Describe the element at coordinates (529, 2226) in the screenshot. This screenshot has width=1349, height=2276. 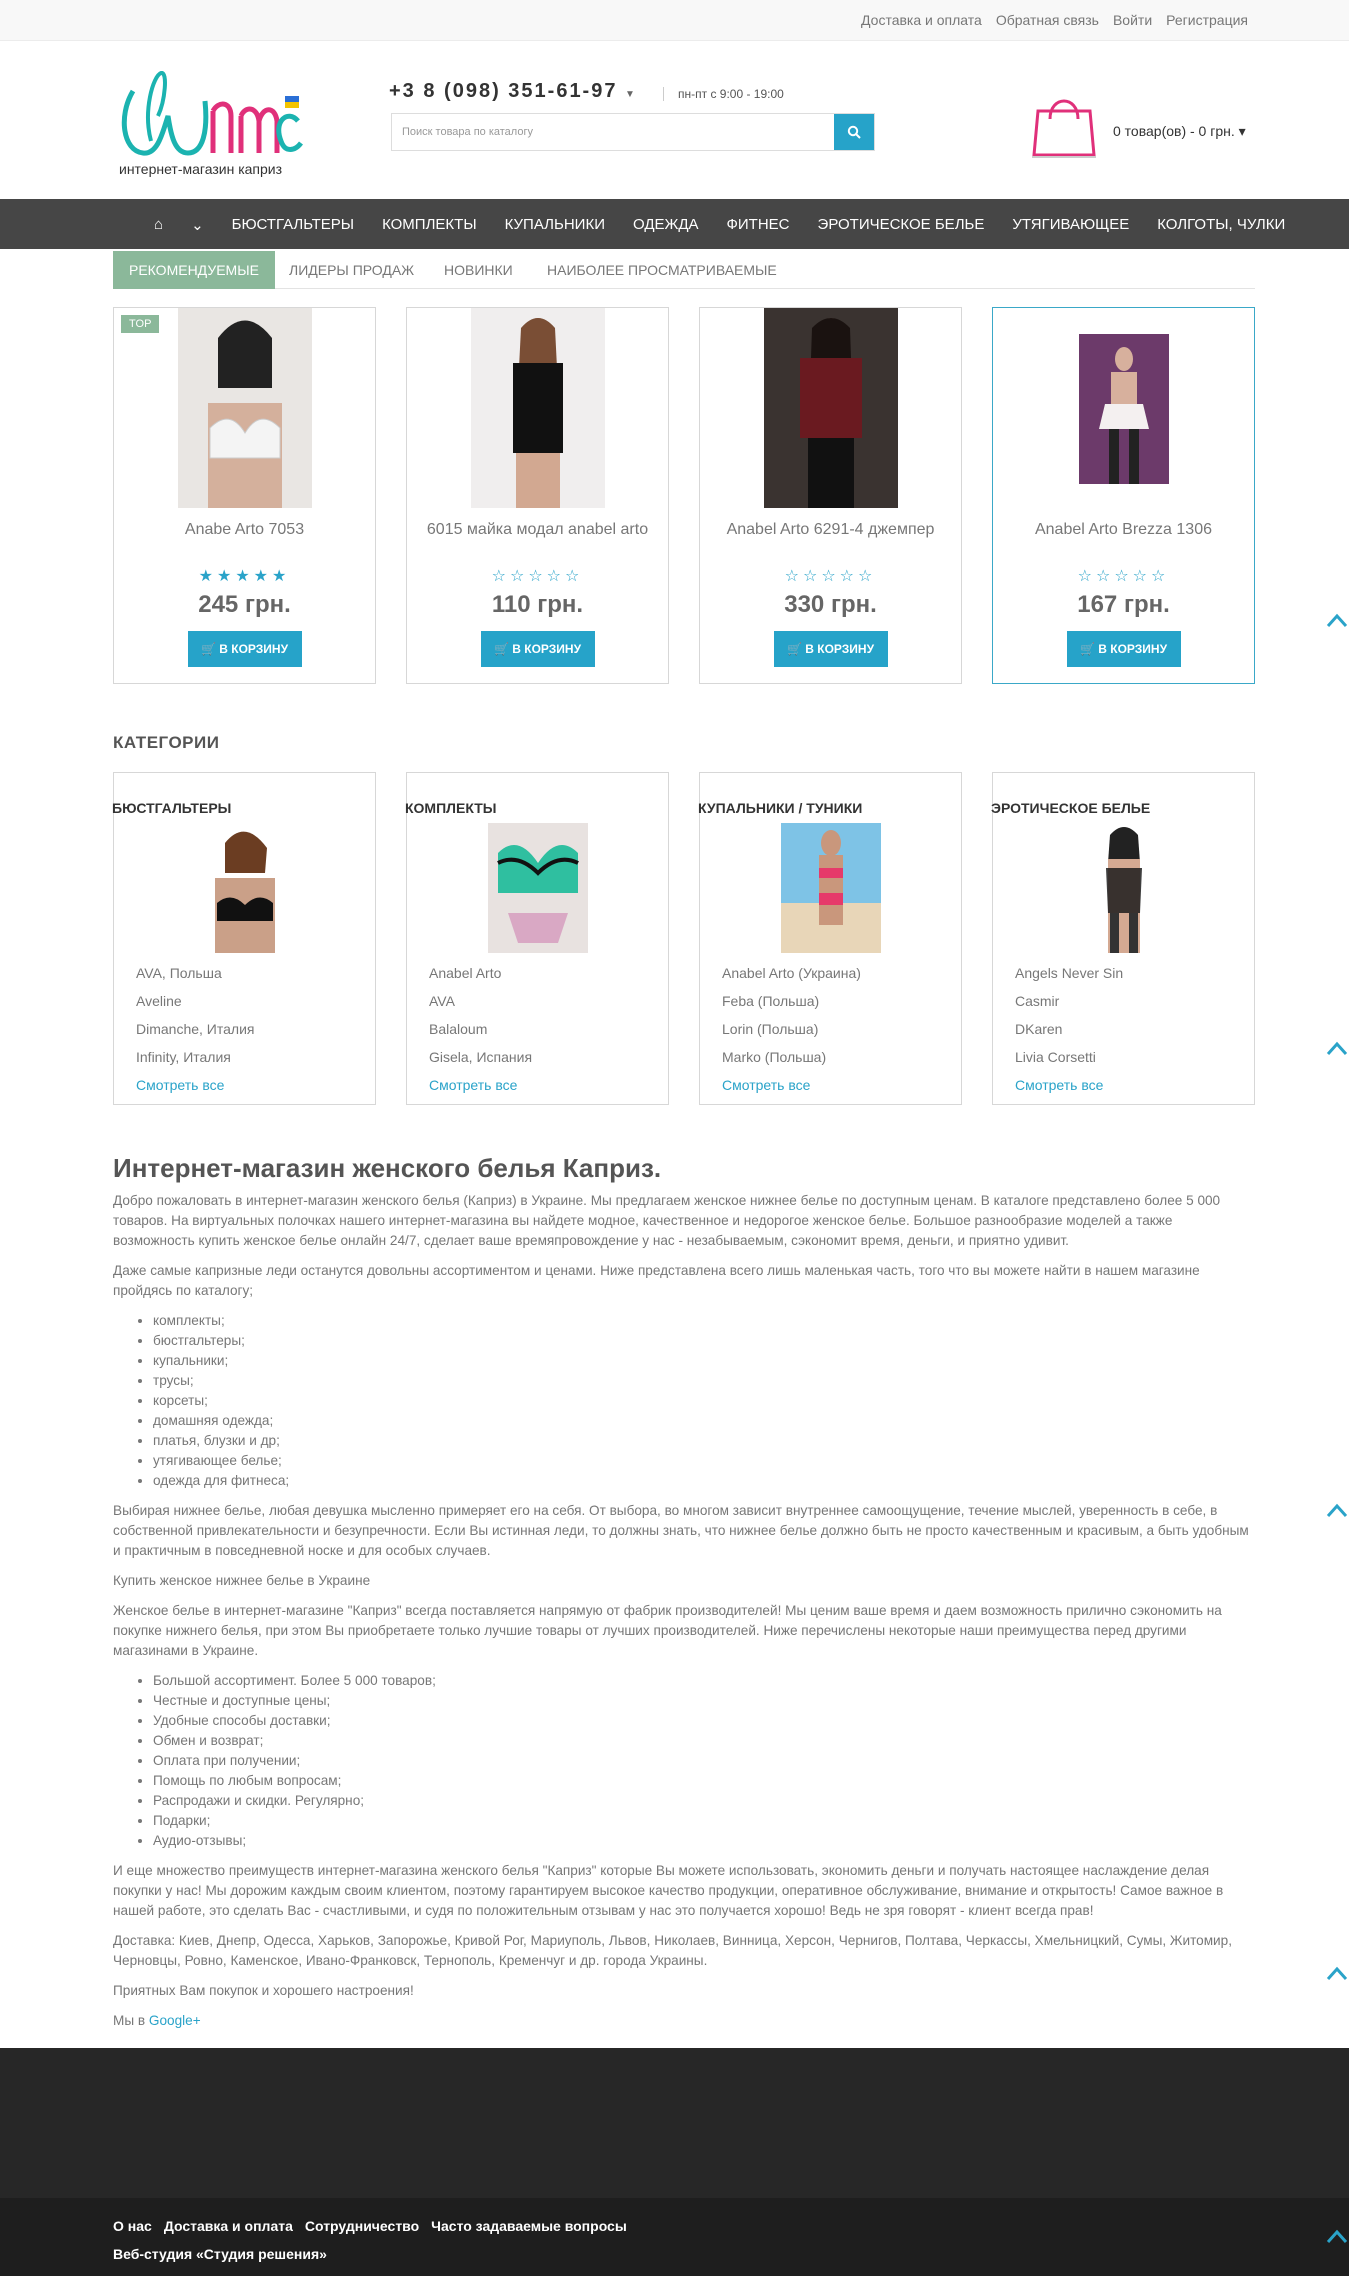
I see `footer-link-faq: Часто задаваемые вопросы` at that location.